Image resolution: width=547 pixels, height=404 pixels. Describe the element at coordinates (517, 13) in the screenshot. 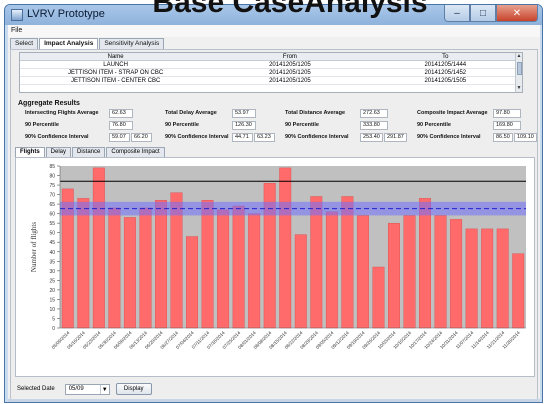

I see `close-button: ✕` at that location.